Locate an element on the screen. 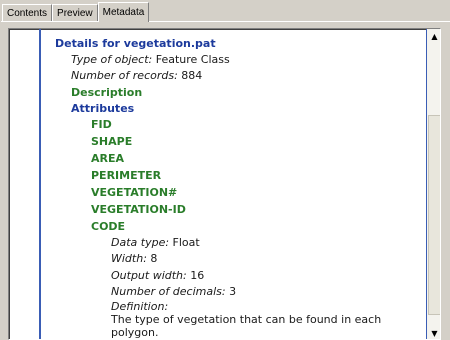 Image resolution: width=450 pixels, height=340 pixels. width-row: Width: 8 is located at coordinates (134, 259).